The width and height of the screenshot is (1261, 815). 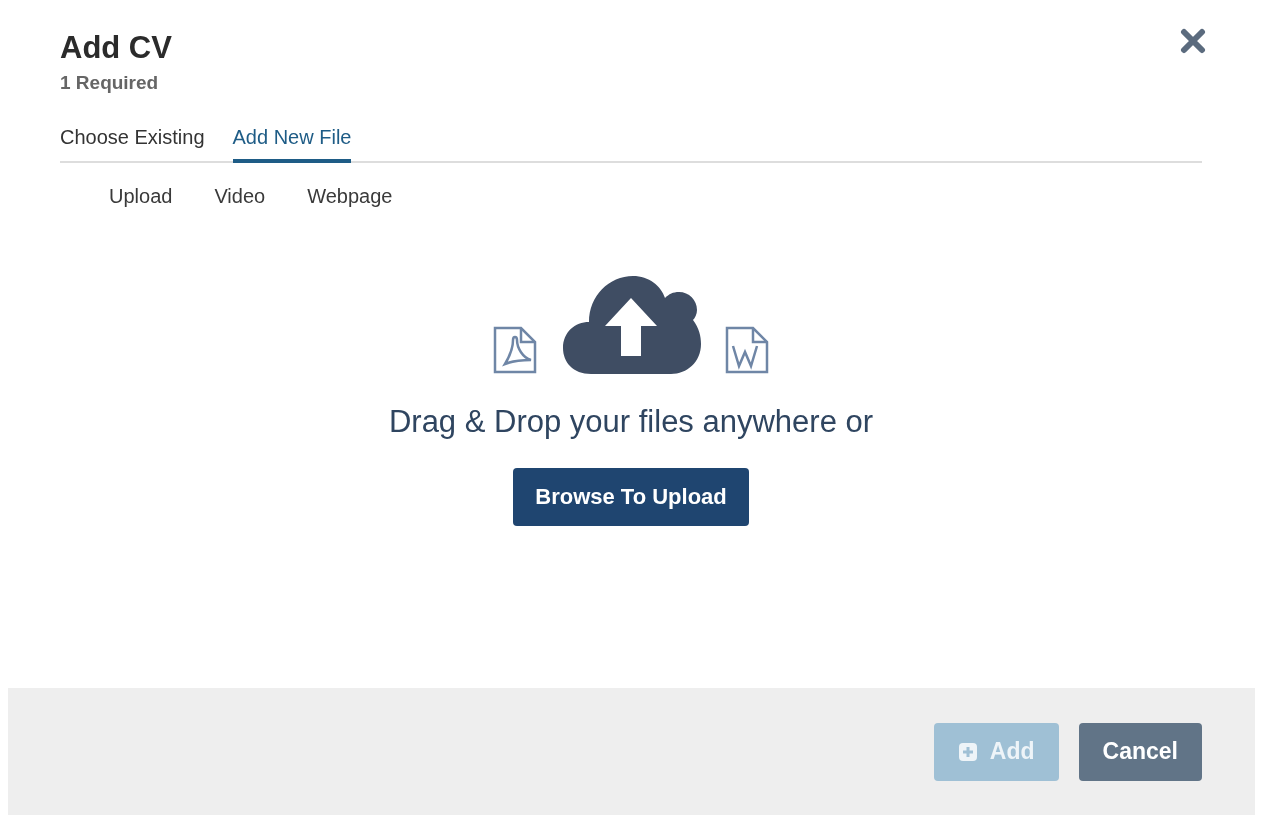 I want to click on cancel-button: Cancel, so click(x=1140, y=751).